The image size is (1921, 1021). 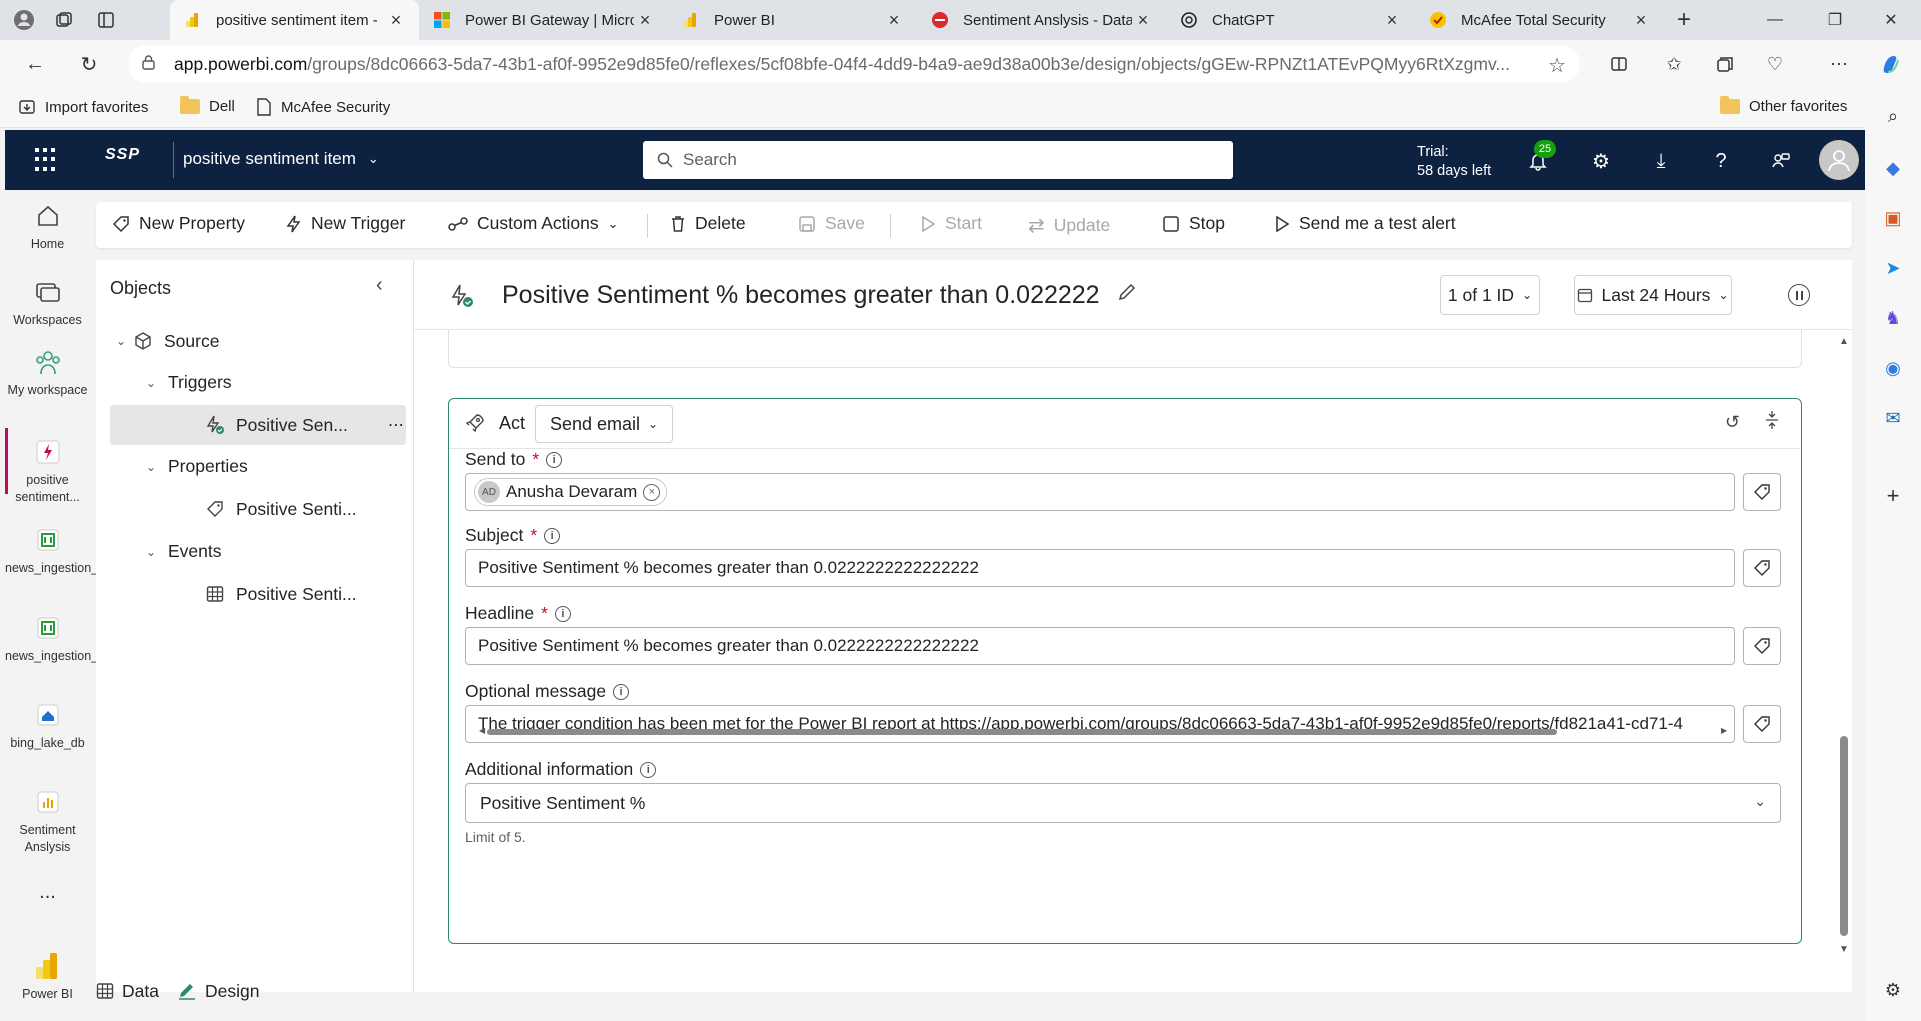 What do you see at coordinates (1839, 64) in the screenshot?
I see `more-menu-icon: ⋯` at bounding box center [1839, 64].